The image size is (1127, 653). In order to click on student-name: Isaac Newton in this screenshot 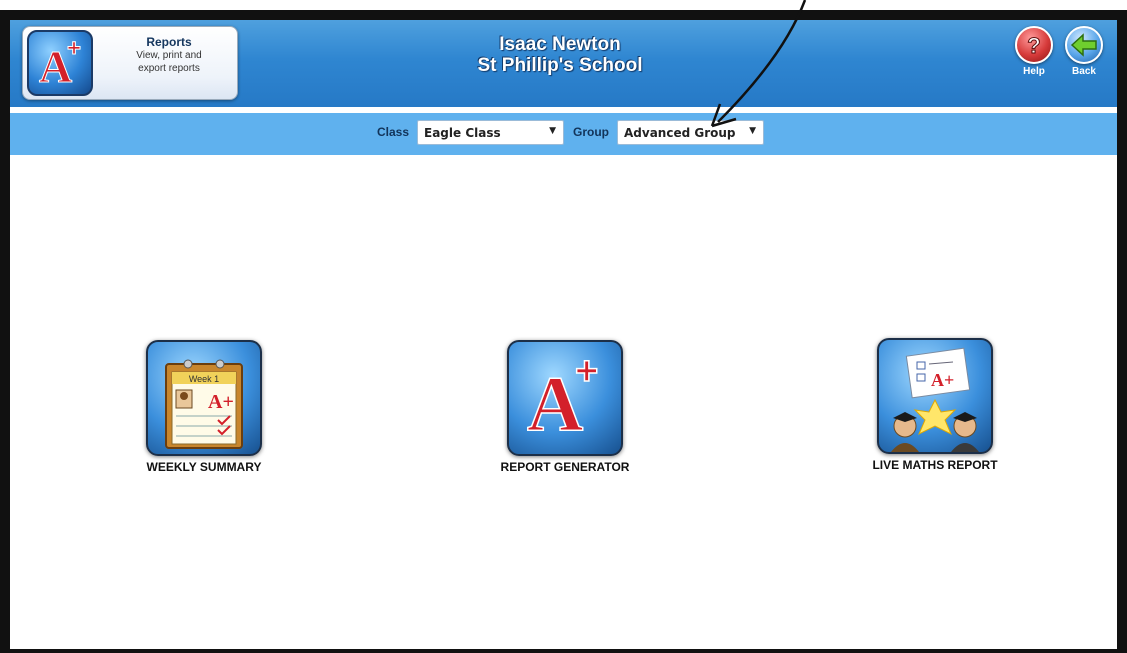, I will do `click(560, 44)`.